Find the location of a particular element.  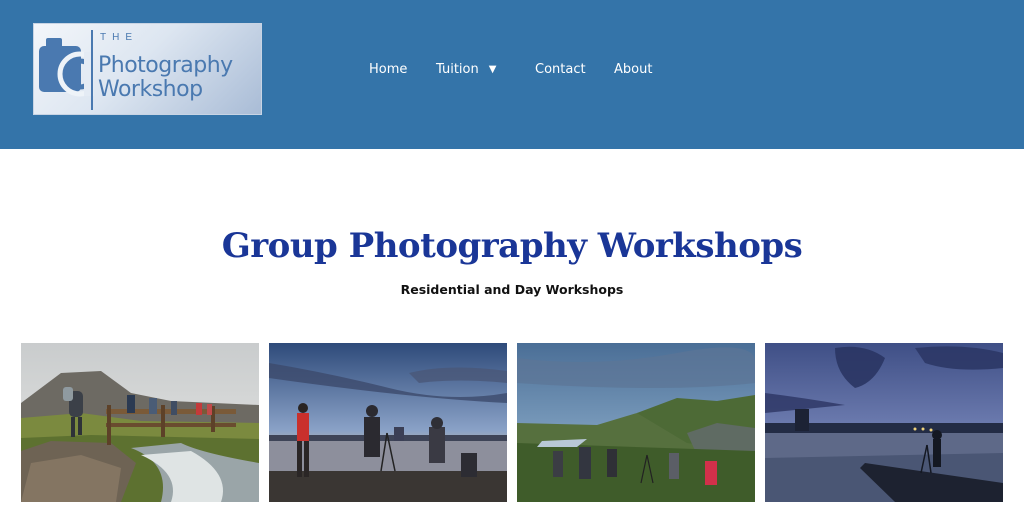

logo-workshop-text: Workshop is located at coordinates (150, 89).